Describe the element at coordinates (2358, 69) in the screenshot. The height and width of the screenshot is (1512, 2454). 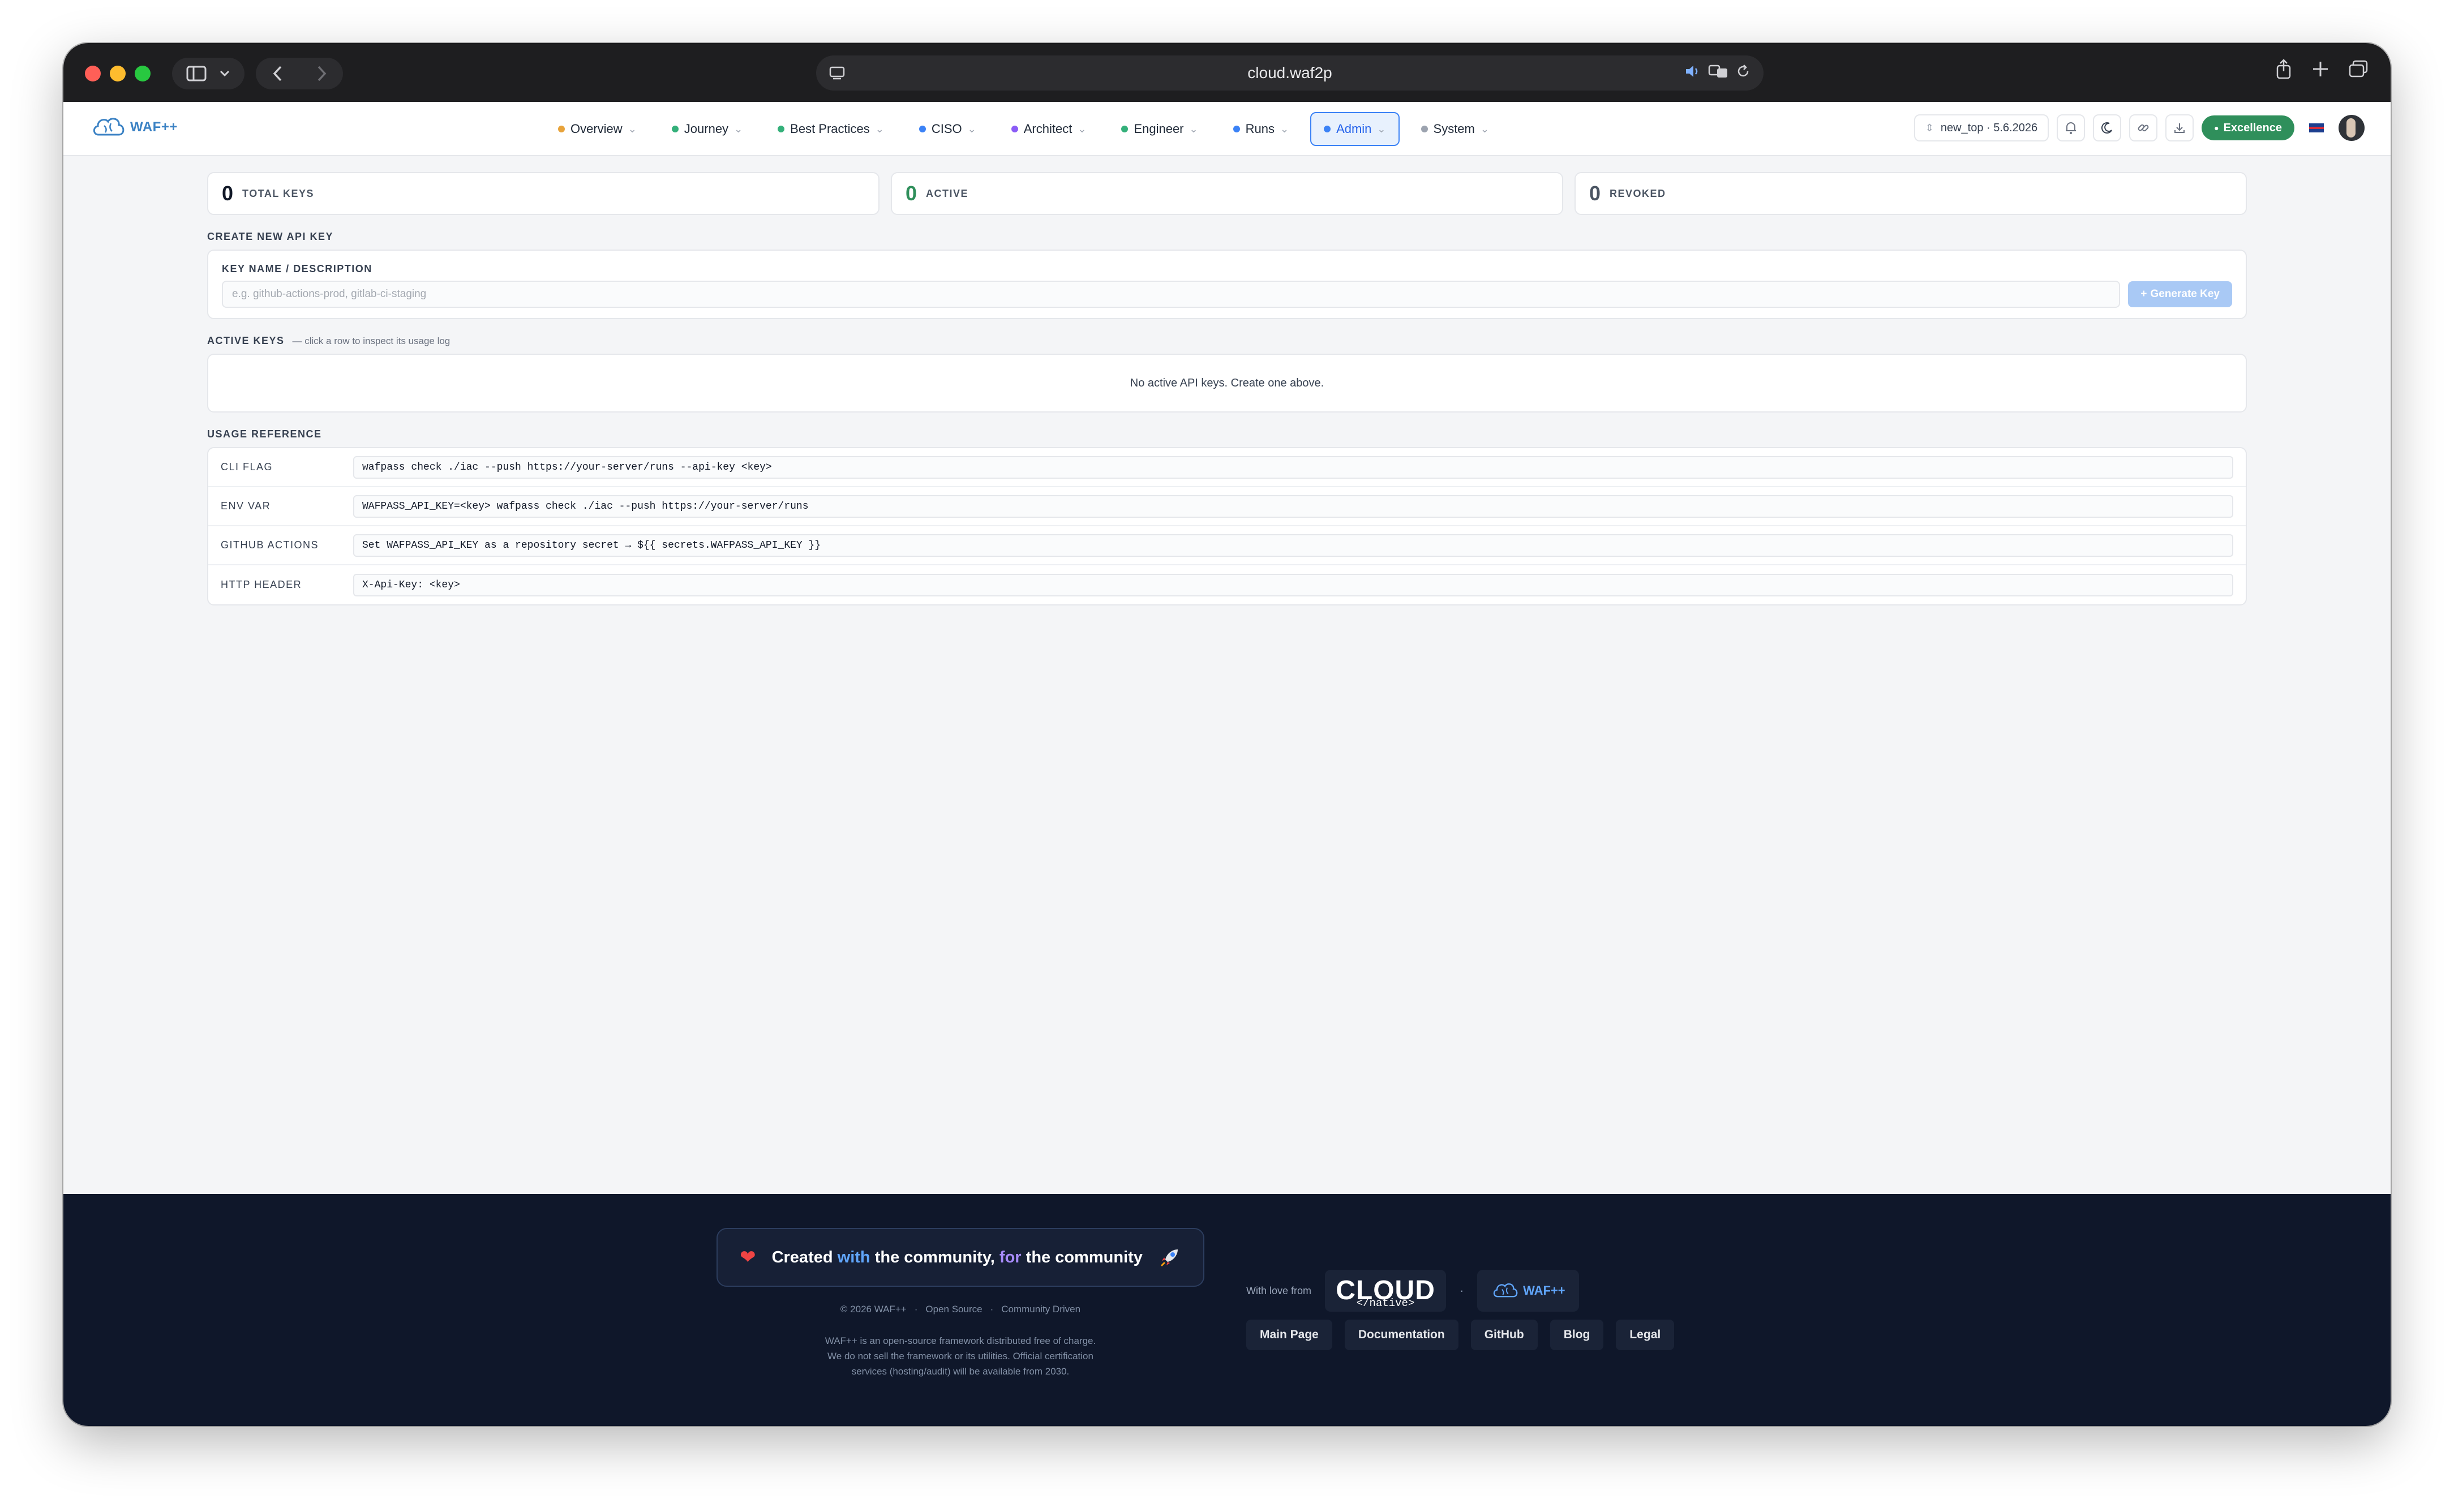
I see `tab-overview-icon` at that location.